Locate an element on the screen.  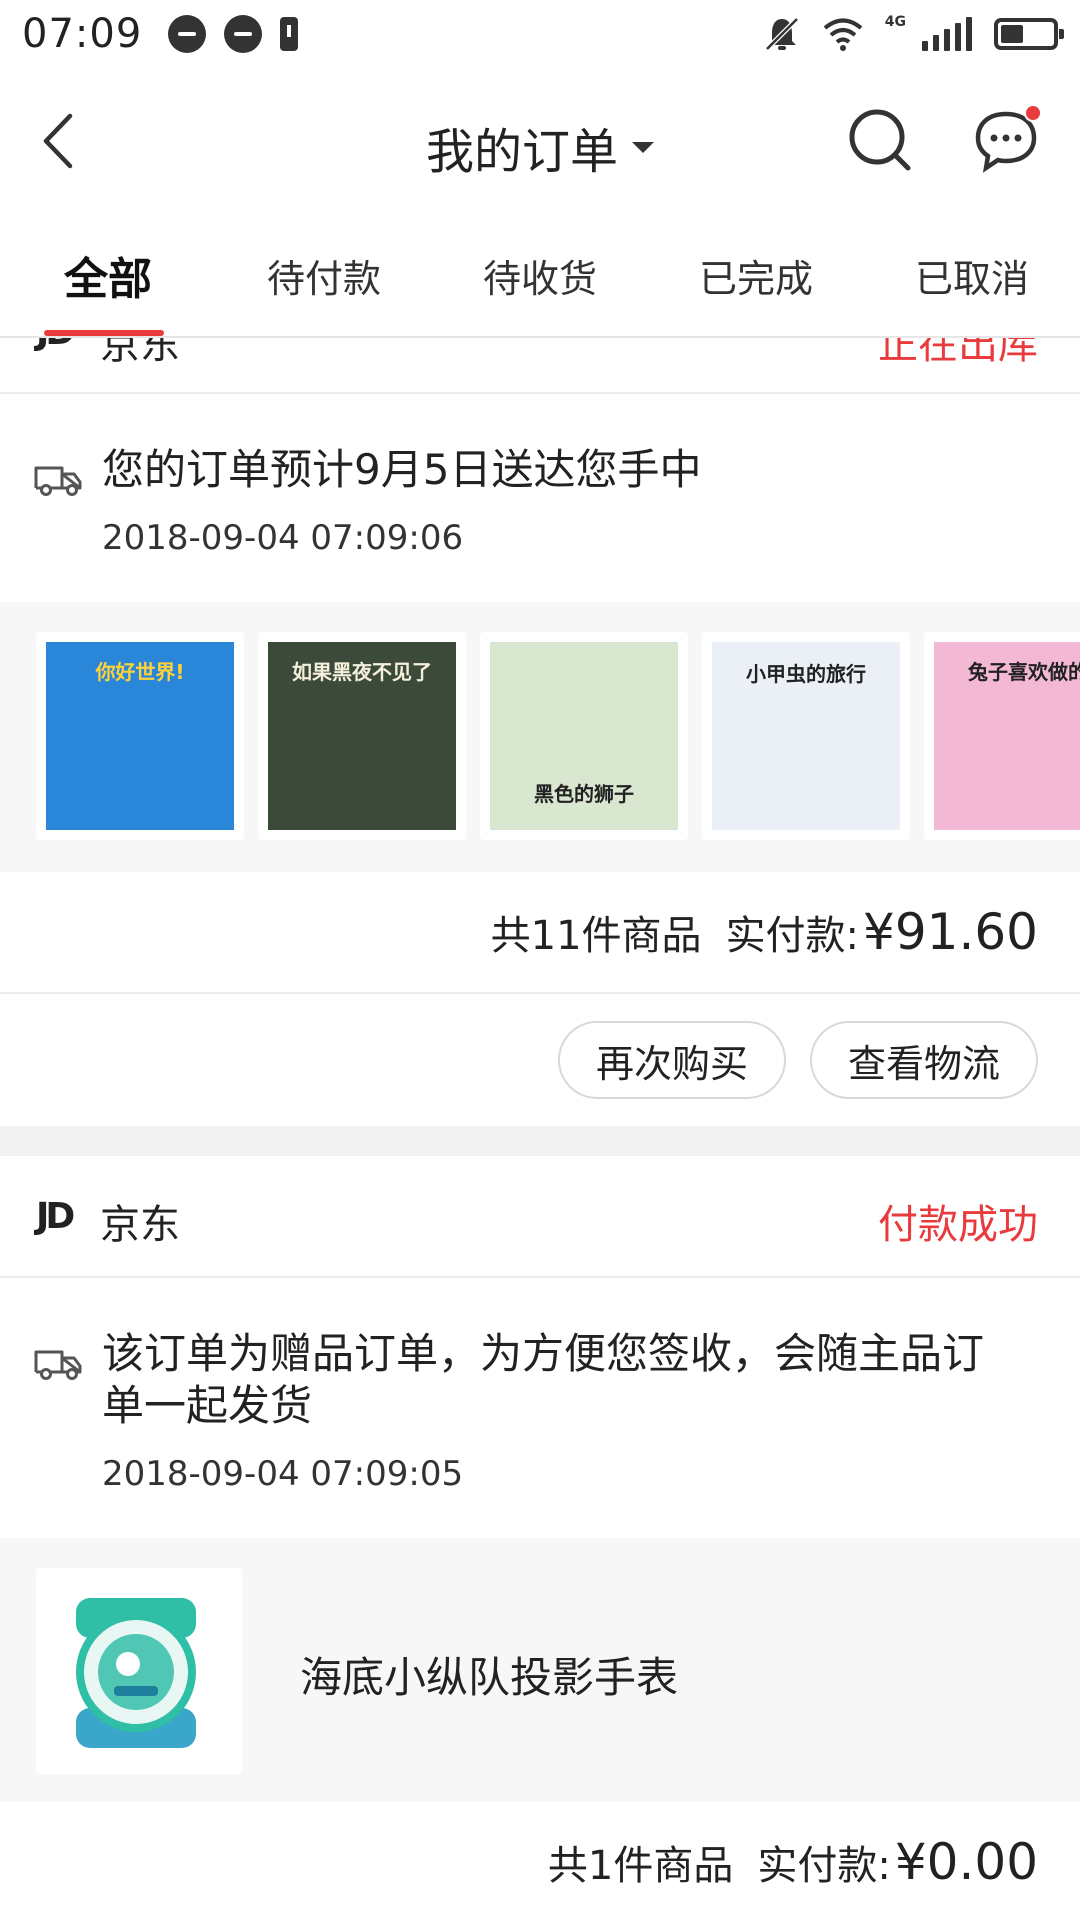
caret-down-icon is located at coordinates (643, 147).